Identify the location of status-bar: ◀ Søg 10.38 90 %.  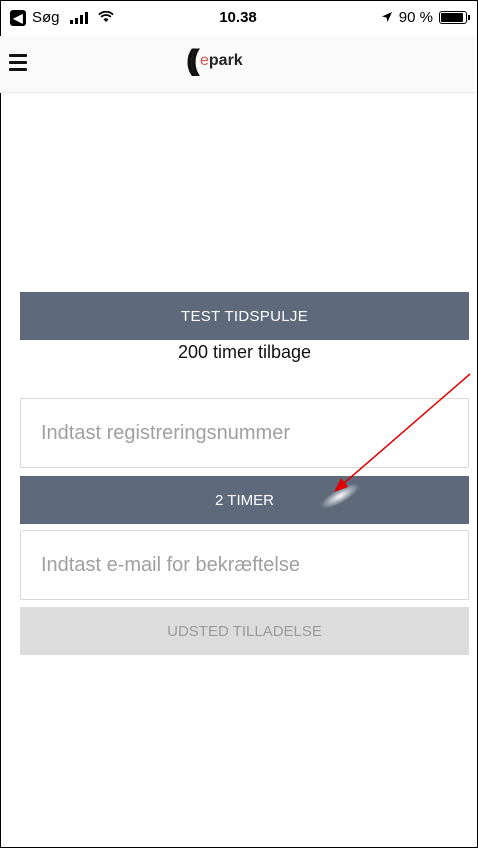
(238, 18).